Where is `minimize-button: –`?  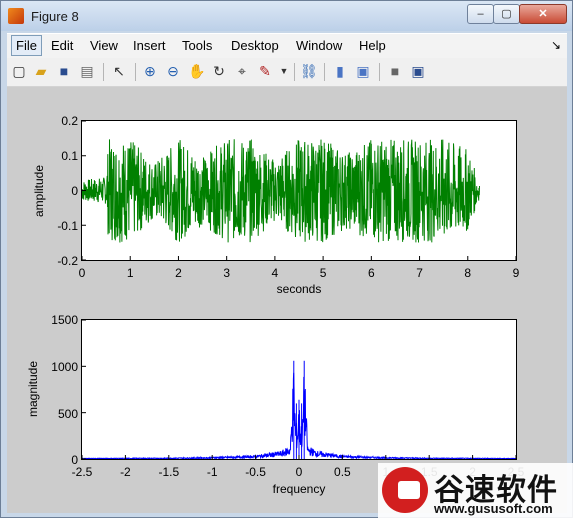
minimize-button: – is located at coordinates (480, 14).